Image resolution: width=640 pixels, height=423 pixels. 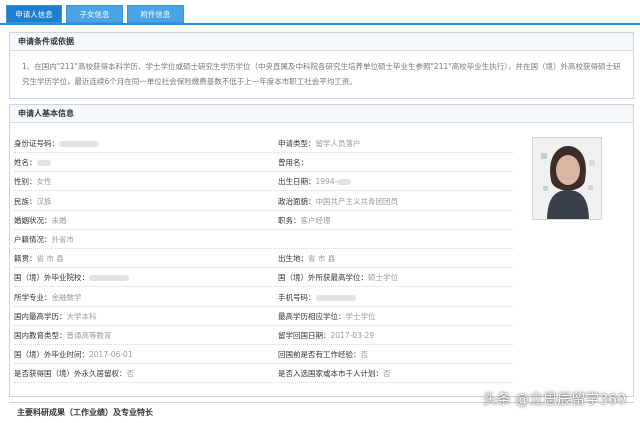 What do you see at coordinates (66, 297) in the screenshot?
I see `field-value: 金融数学` at bounding box center [66, 297].